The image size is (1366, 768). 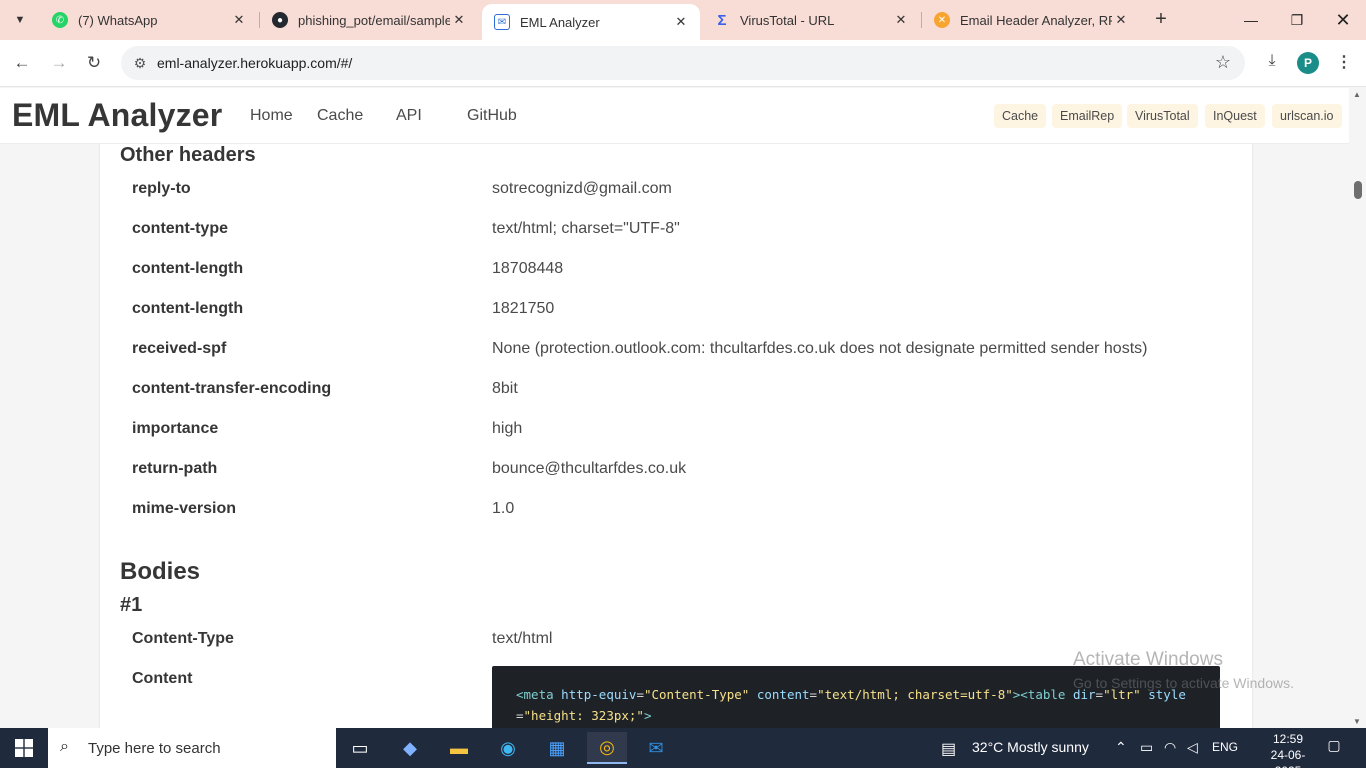 I want to click on back-button: ←, so click(x=22, y=63).